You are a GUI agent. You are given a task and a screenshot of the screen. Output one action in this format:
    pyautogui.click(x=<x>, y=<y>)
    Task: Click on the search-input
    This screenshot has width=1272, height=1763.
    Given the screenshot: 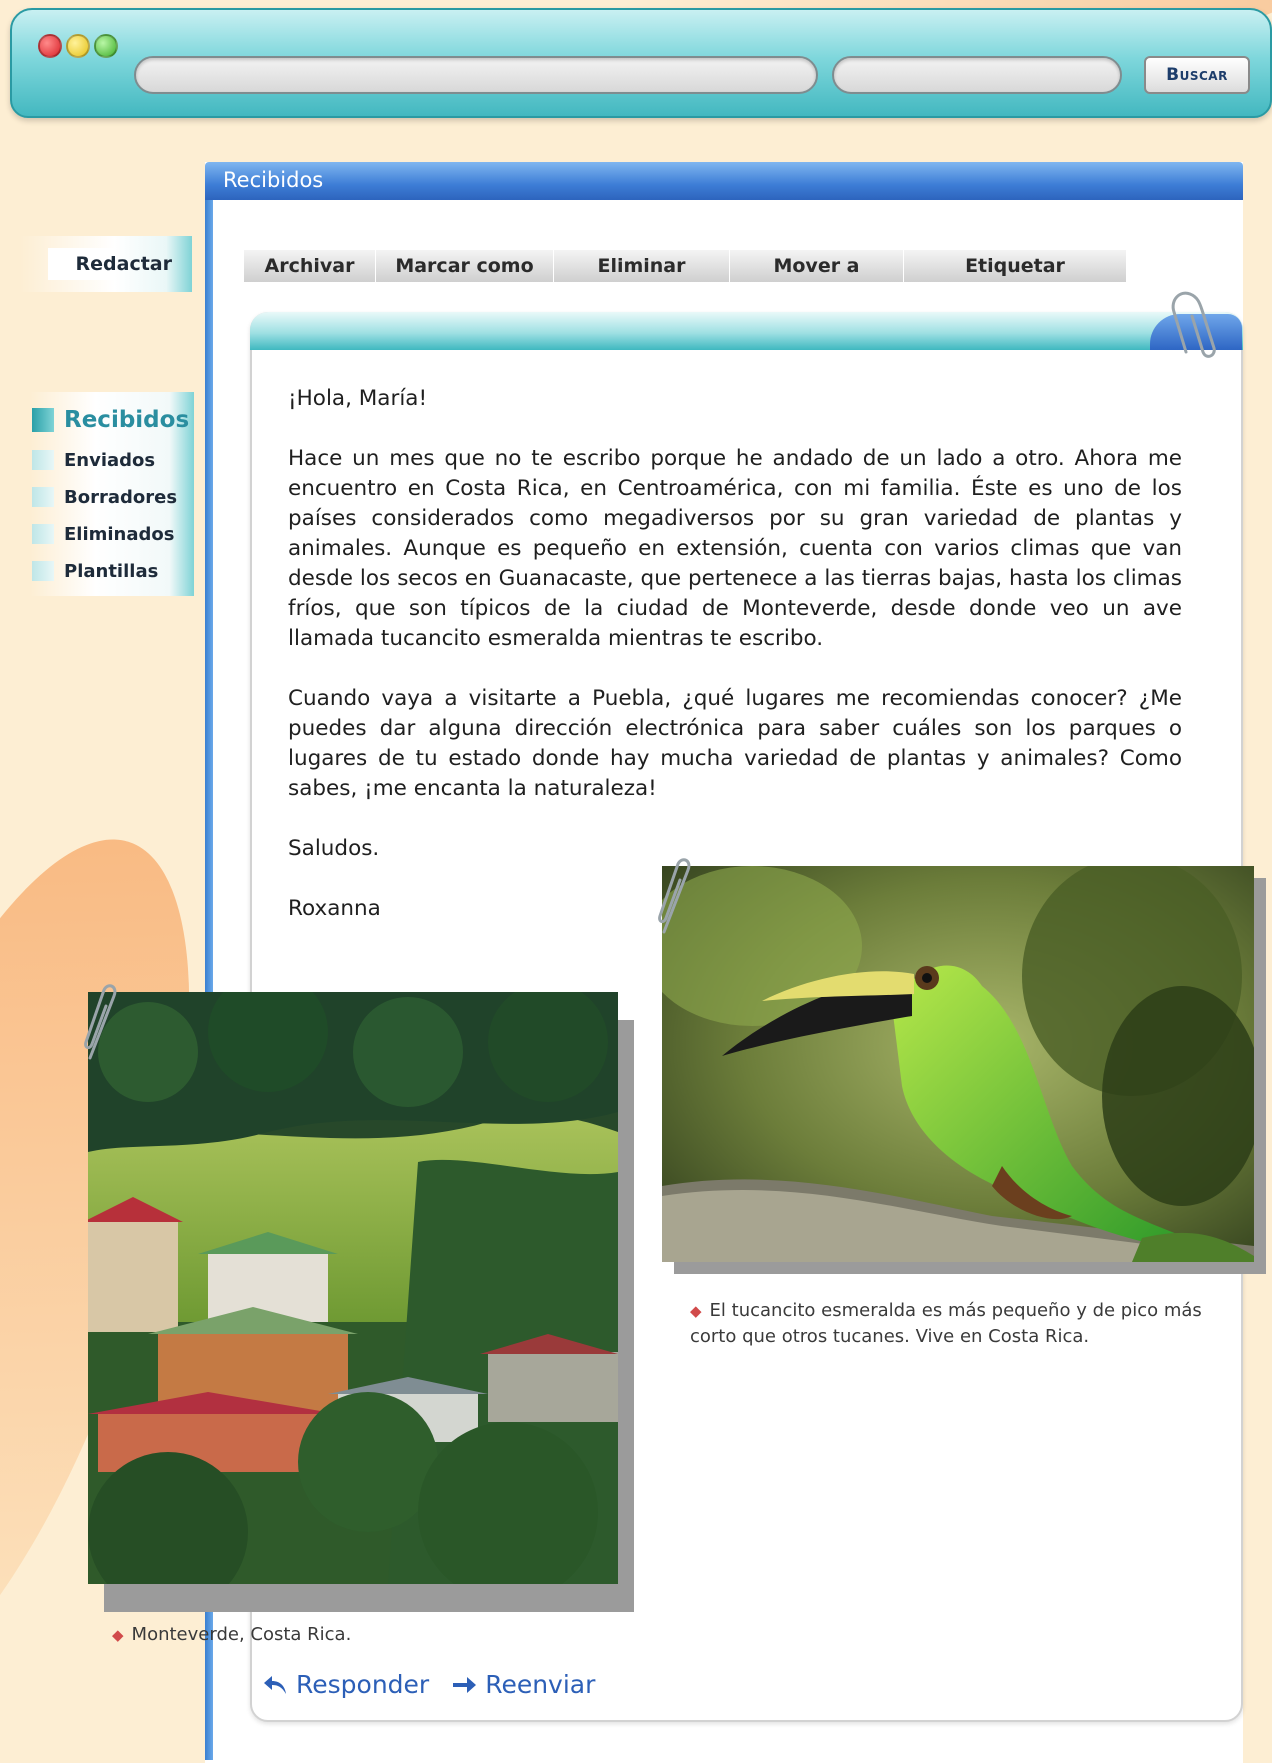 What is the action you would take?
    pyautogui.click(x=977, y=75)
    